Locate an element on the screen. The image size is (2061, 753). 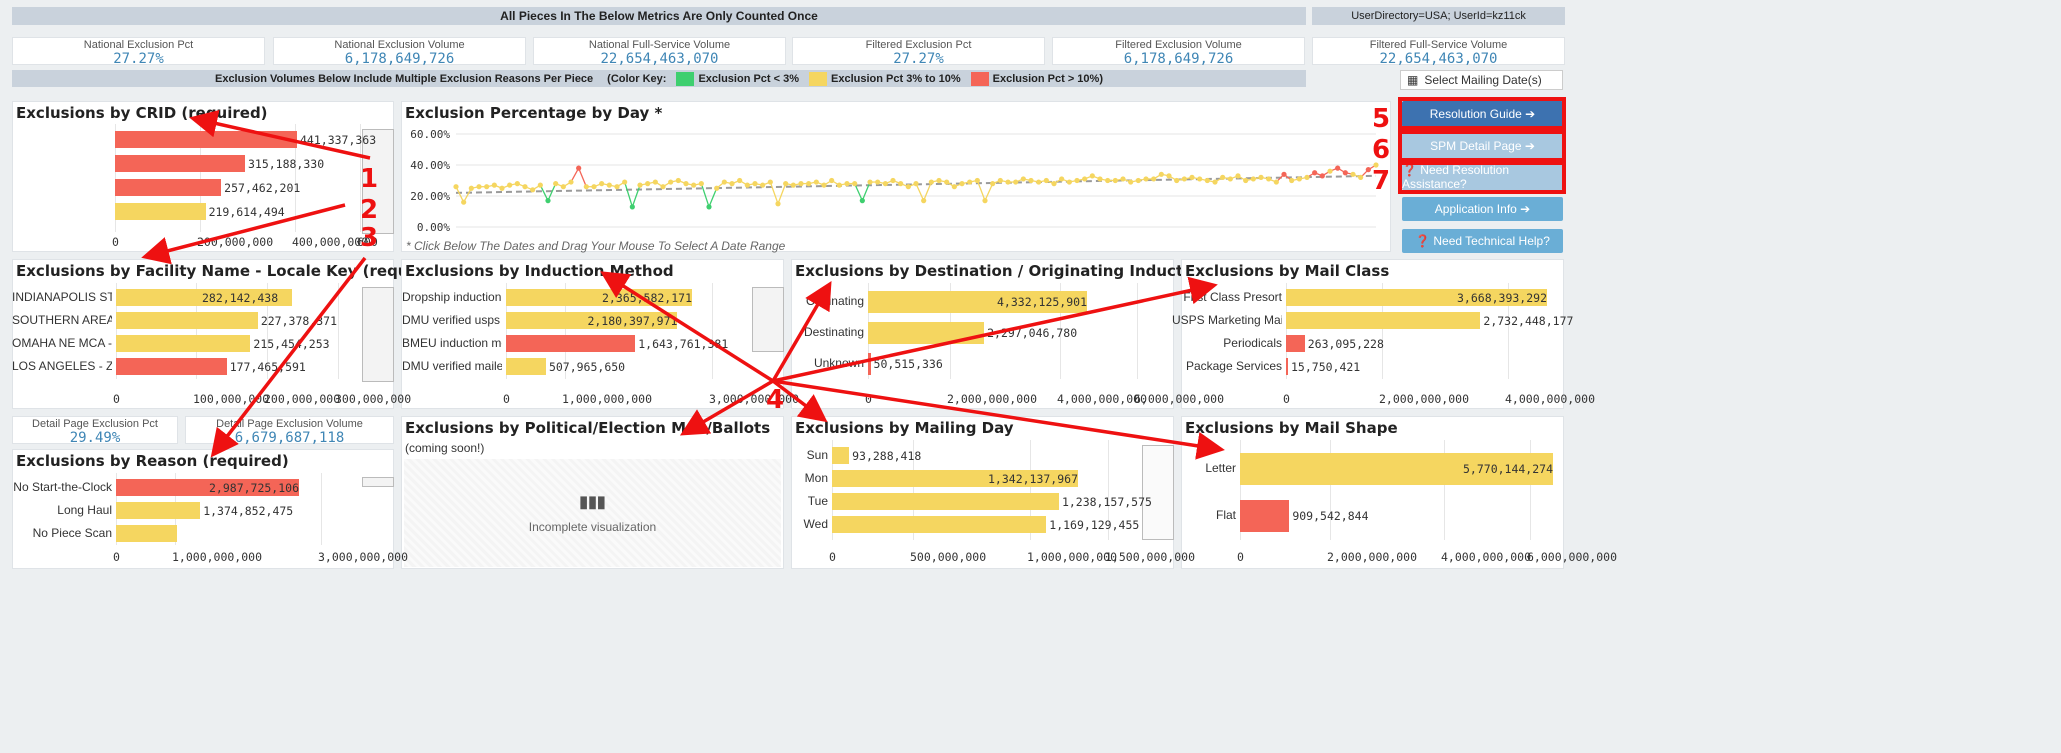
kpi-value: 22,654,463,070 is located at coordinates (1438, 59).